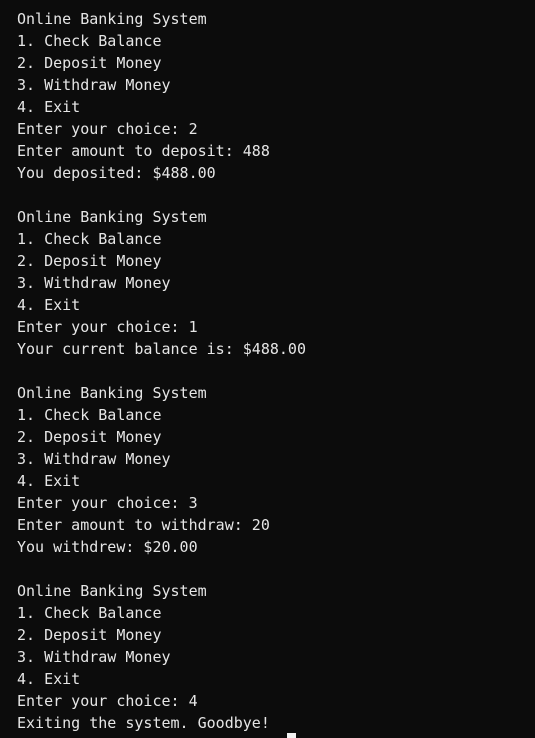 This screenshot has width=535, height=738. I want to click on text-cursor, so click(291, 735).